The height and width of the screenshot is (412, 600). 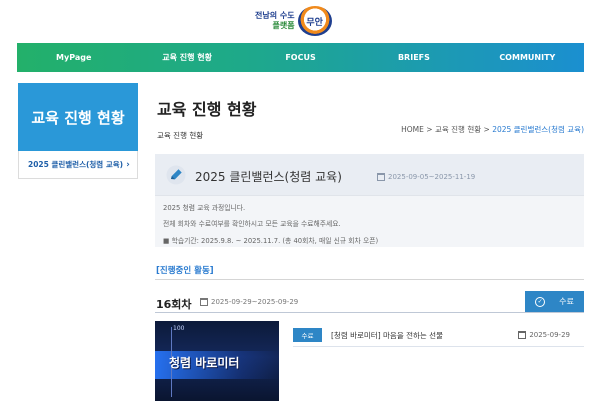 I want to click on thumbnail-title: 청렴 바로미터, so click(x=204, y=363).